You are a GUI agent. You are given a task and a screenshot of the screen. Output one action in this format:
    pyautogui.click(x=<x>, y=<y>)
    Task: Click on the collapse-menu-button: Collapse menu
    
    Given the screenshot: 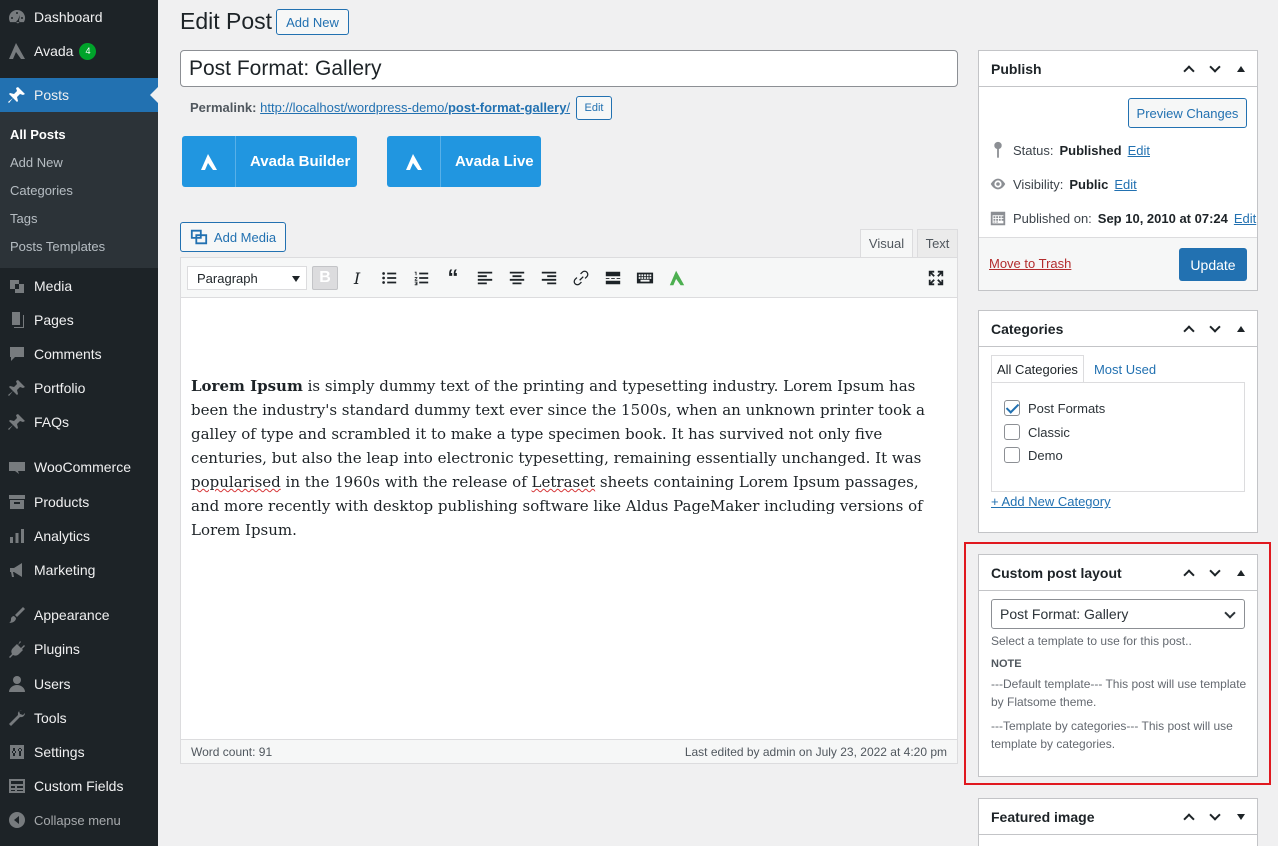 What is the action you would take?
    pyautogui.click(x=79, y=820)
    